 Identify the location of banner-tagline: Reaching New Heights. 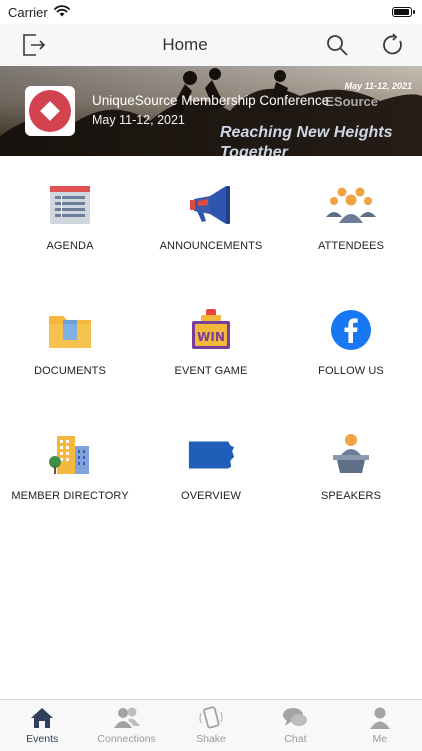
(306, 132).